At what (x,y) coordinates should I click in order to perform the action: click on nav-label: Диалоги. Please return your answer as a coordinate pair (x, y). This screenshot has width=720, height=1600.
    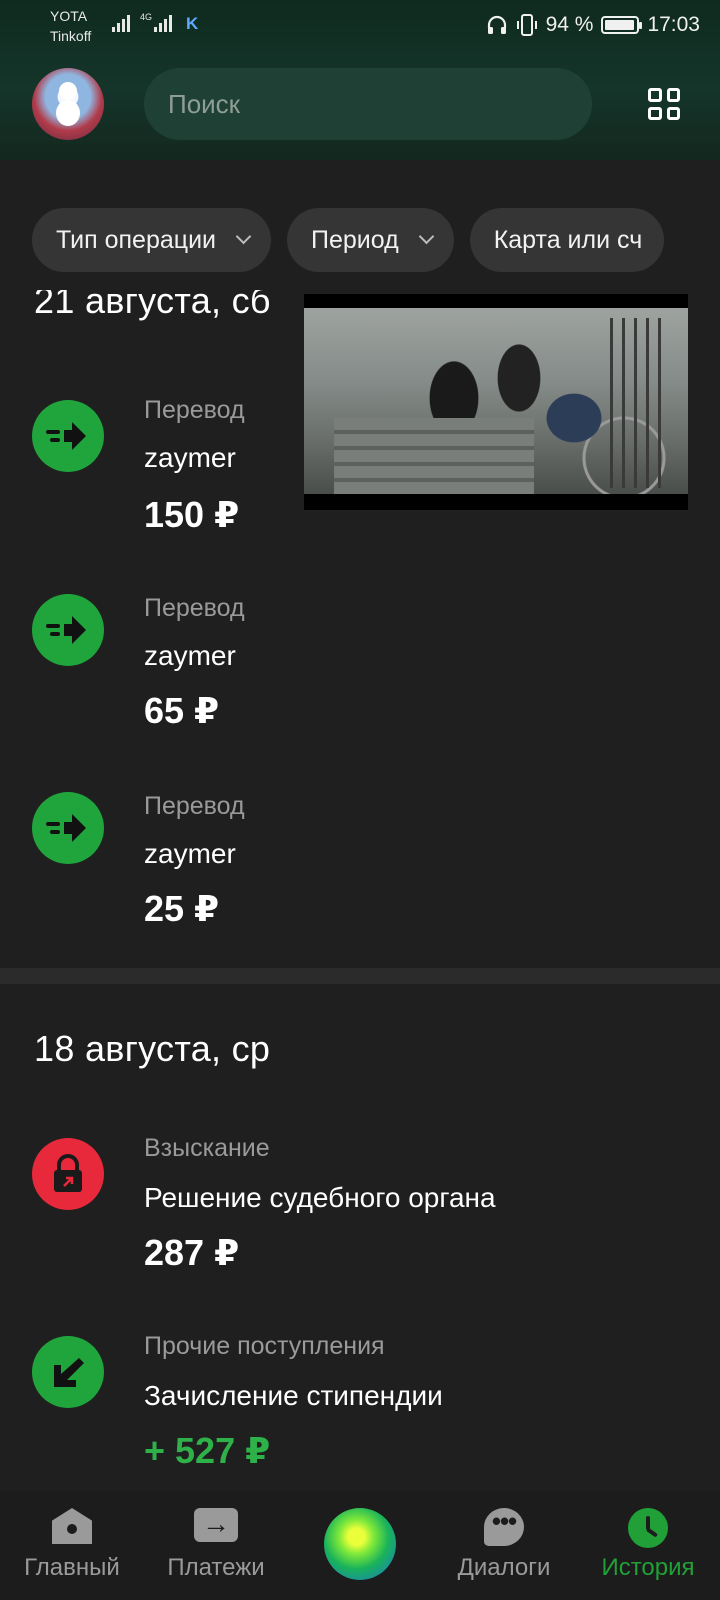
    Looking at the image, I should click on (504, 1567).